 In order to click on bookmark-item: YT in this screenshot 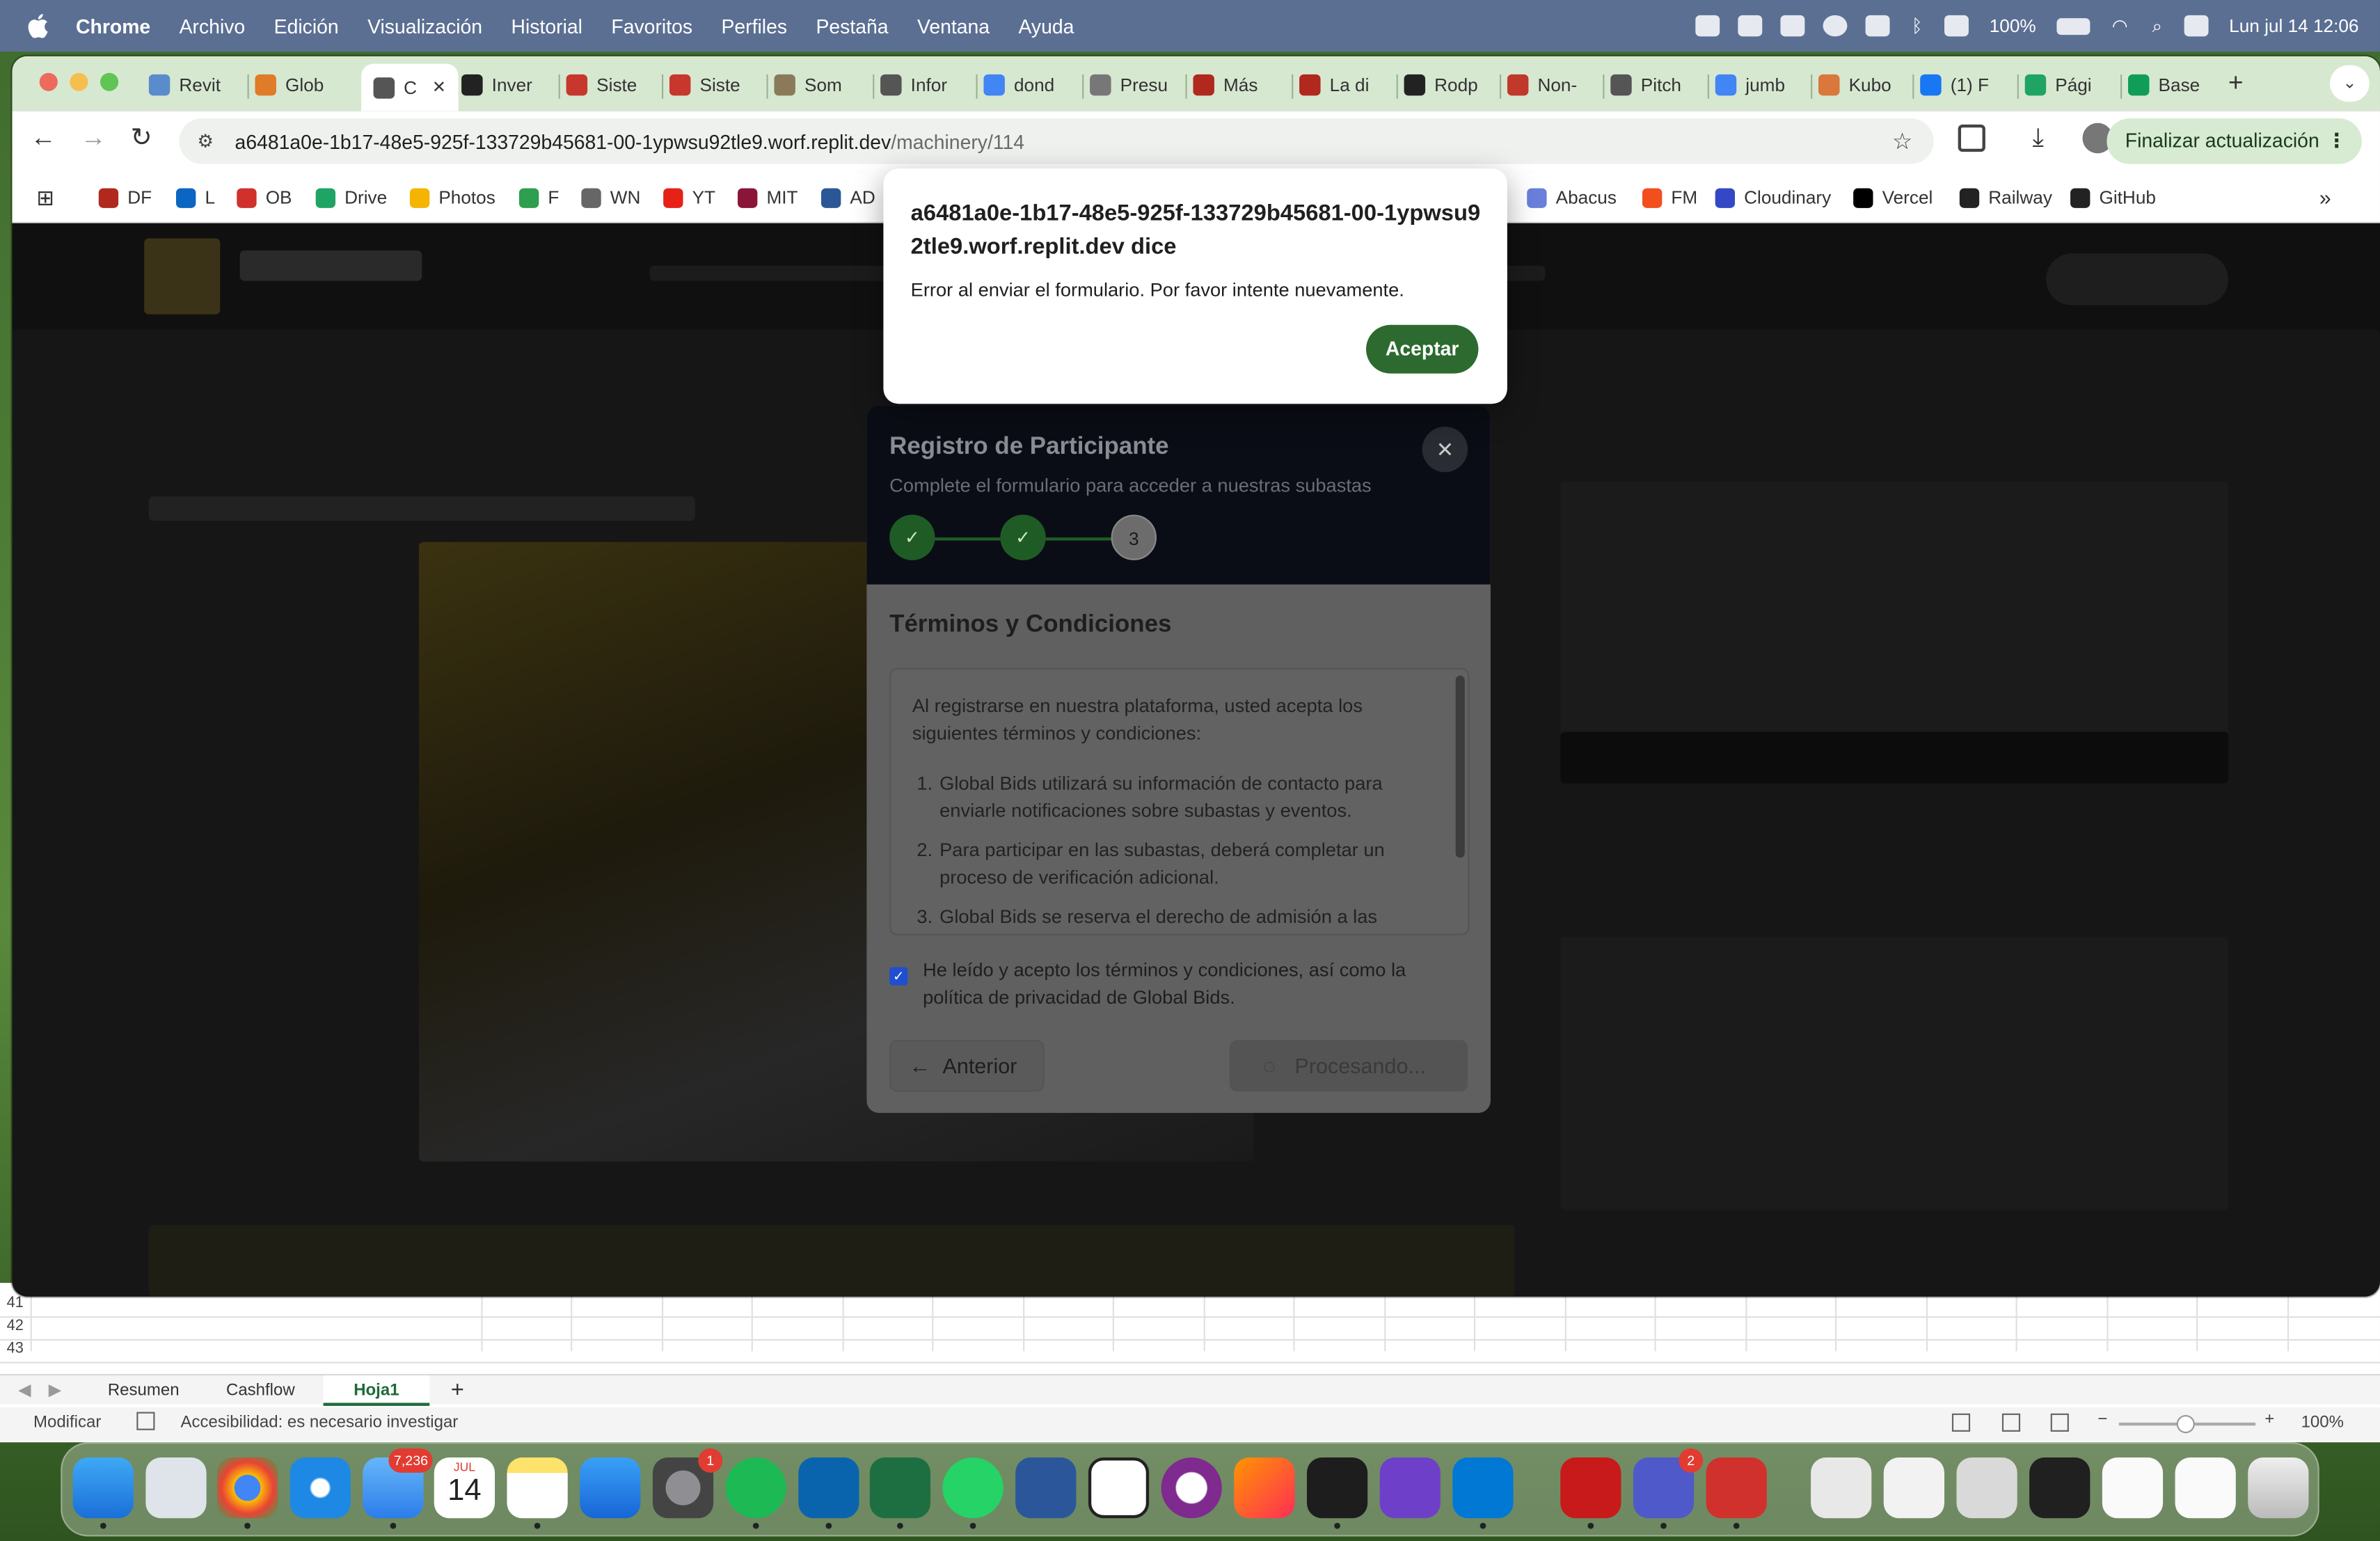, I will do `click(689, 197)`.